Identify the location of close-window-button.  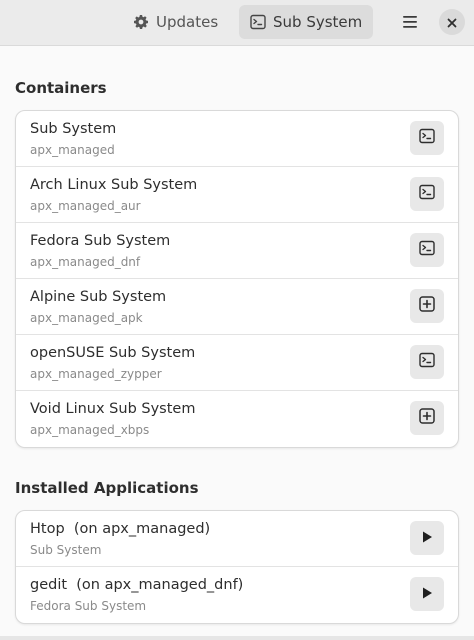
(452, 22).